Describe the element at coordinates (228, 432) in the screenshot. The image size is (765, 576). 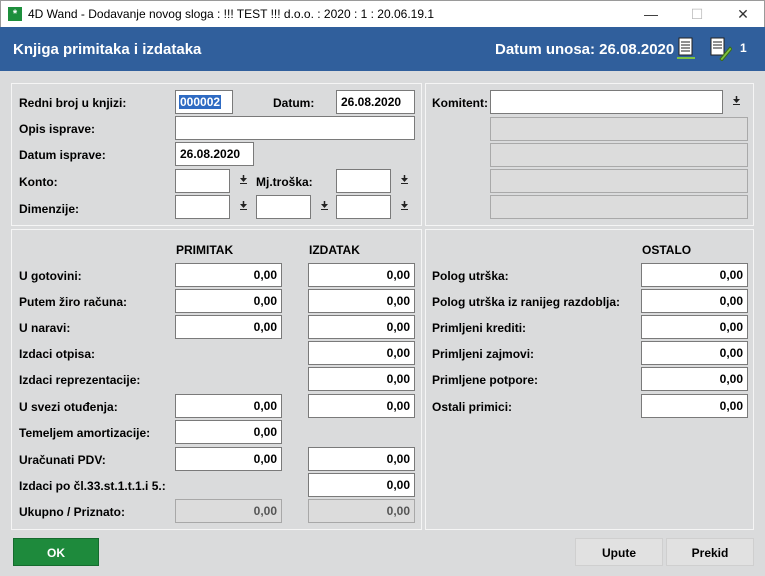
I see `amortizacija-primitak-input: 0,00` at that location.